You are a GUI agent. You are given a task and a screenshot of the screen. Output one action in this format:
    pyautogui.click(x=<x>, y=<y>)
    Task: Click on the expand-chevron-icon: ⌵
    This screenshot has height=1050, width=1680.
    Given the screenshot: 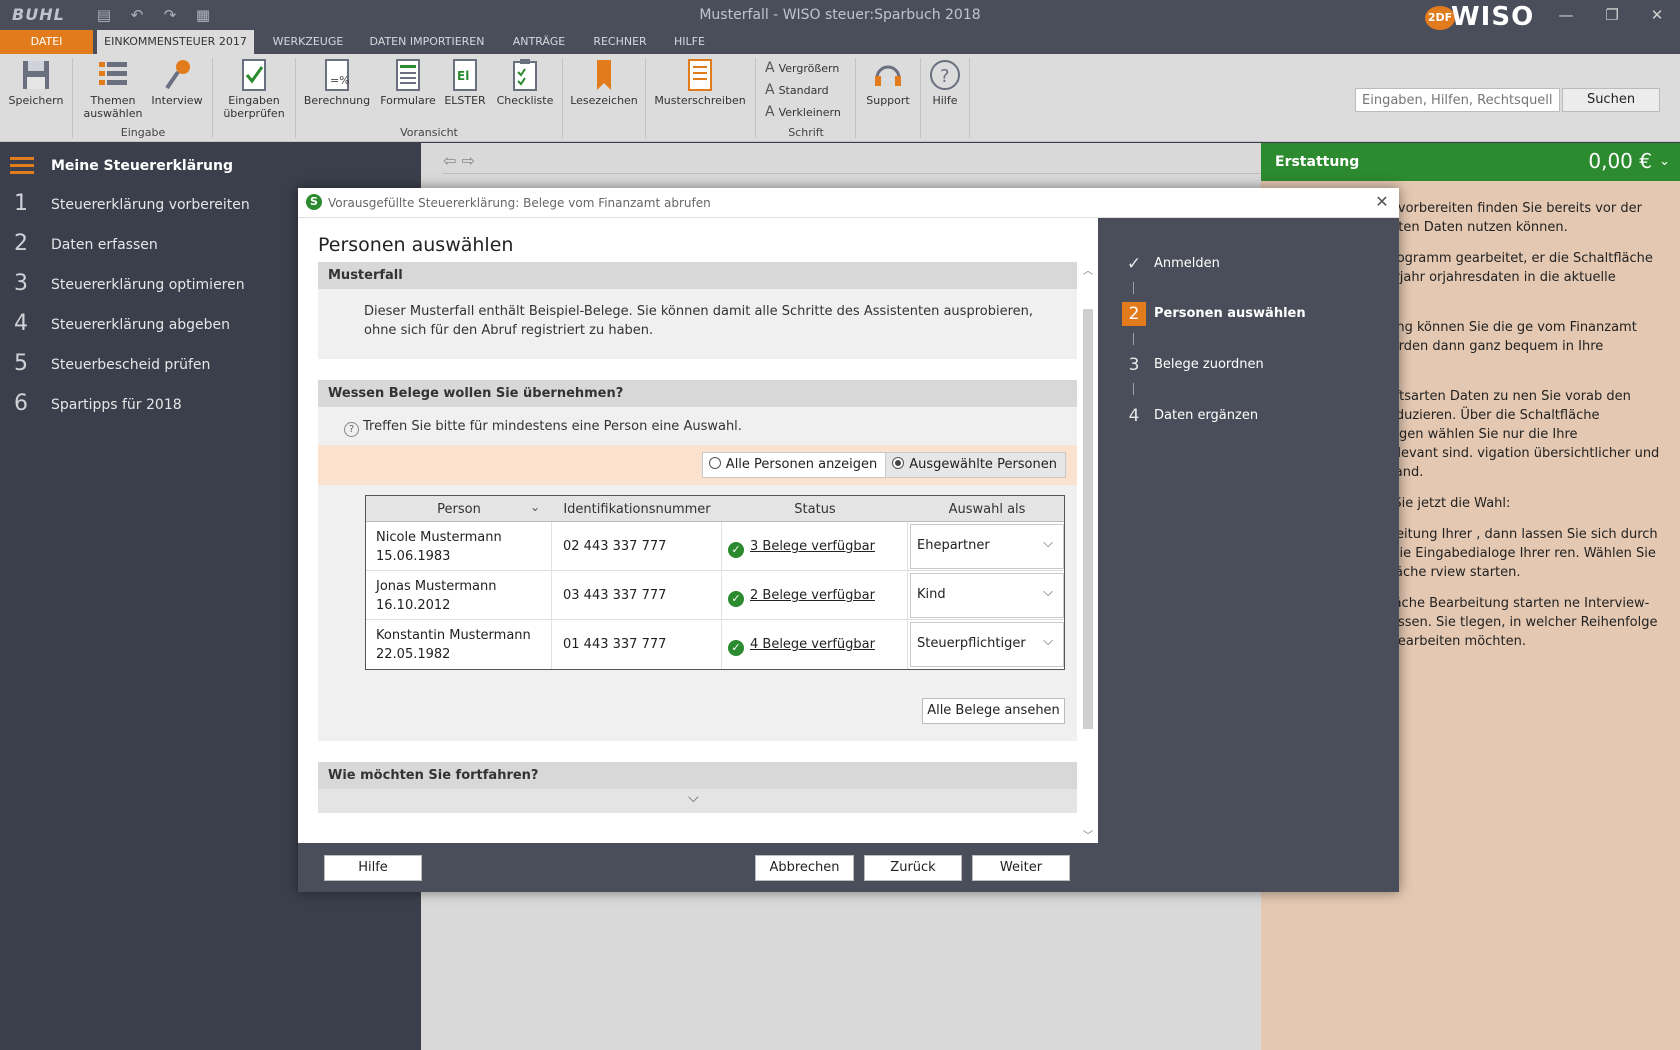 What is the action you would take?
    pyautogui.click(x=693, y=798)
    